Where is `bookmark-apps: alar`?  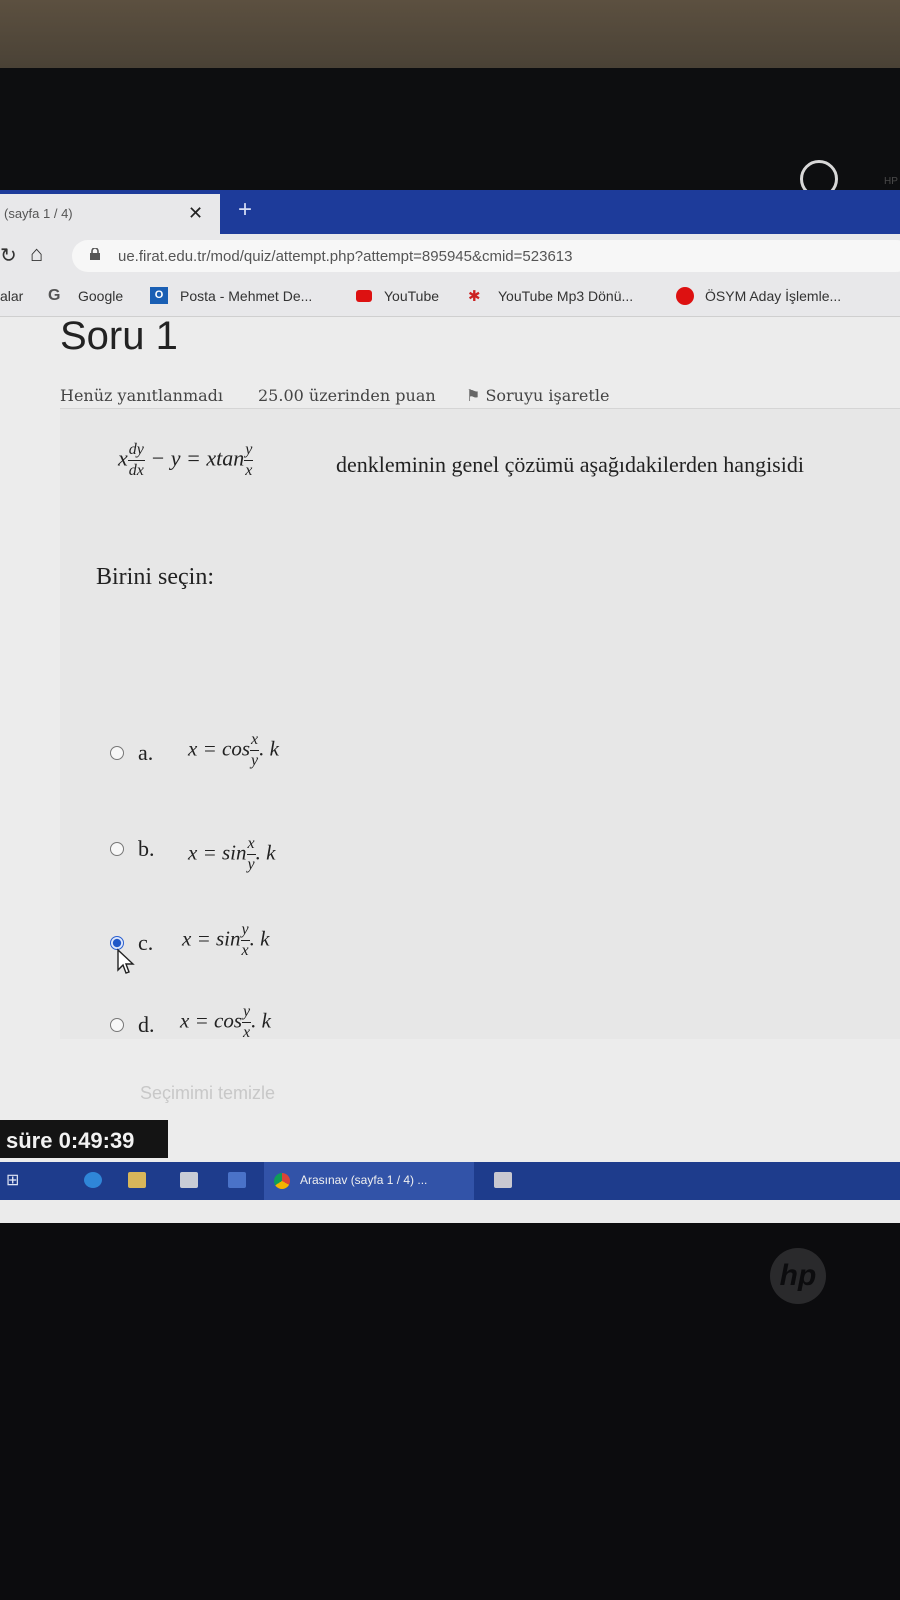
bookmark-apps: alar is located at coordinates (11, 296).